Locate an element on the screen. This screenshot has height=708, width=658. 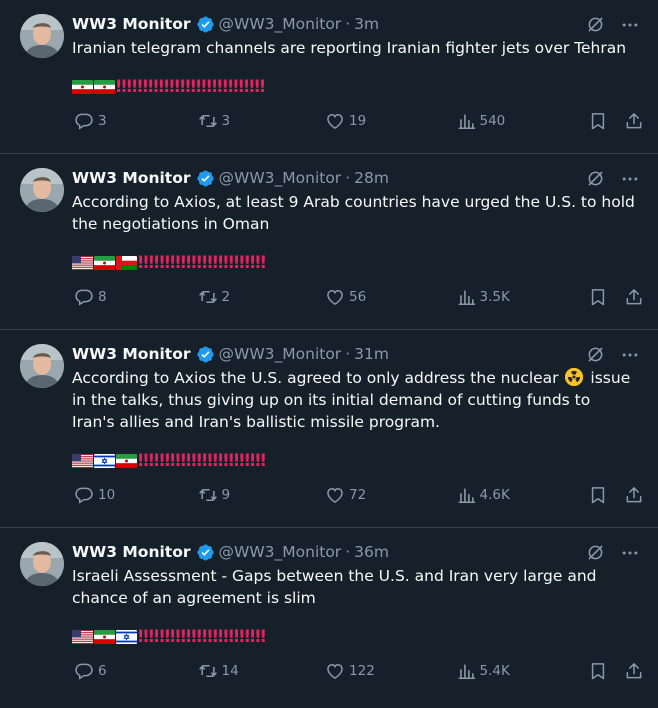
tweet-header: WW3 Monitor @WW3_Monitor · 28m is located at coordinates (358, 178).